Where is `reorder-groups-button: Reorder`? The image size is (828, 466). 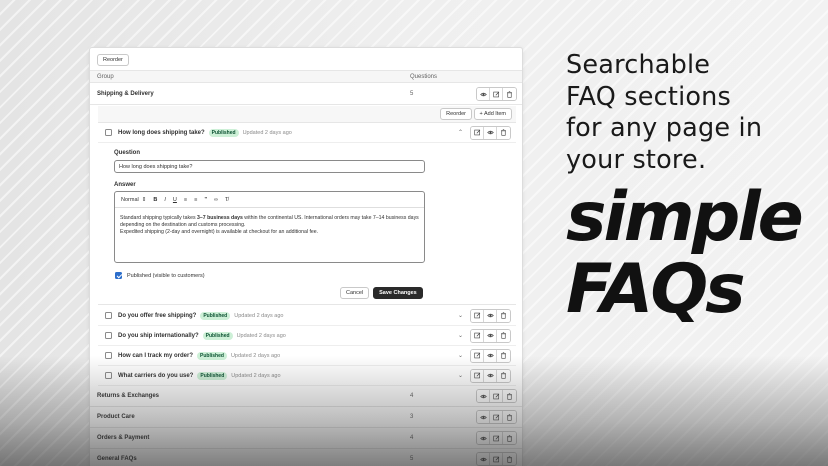 reorder-groups-button: Reorder is located at coordinates (113, 60).